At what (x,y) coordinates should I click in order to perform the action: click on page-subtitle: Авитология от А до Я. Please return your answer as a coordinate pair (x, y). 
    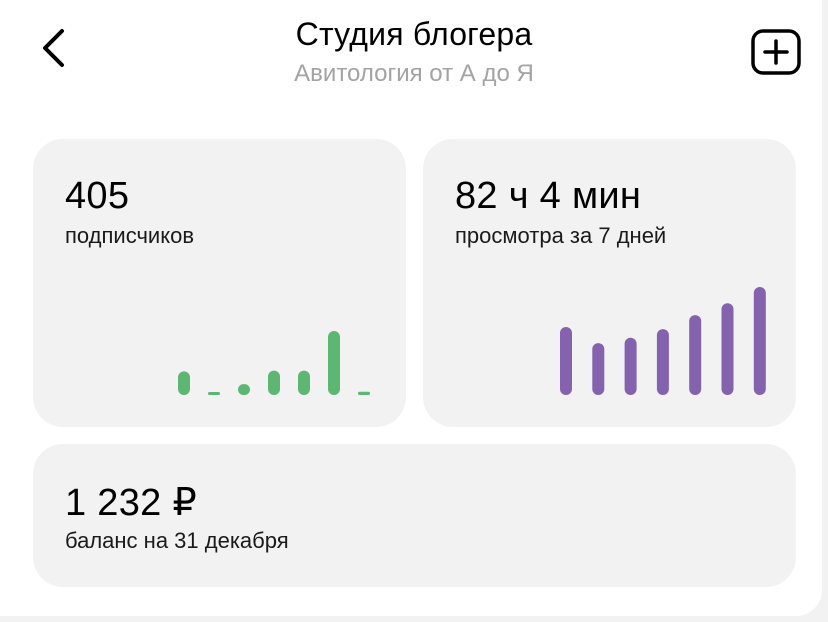
    Looking at the image, I should click on (414, 73).